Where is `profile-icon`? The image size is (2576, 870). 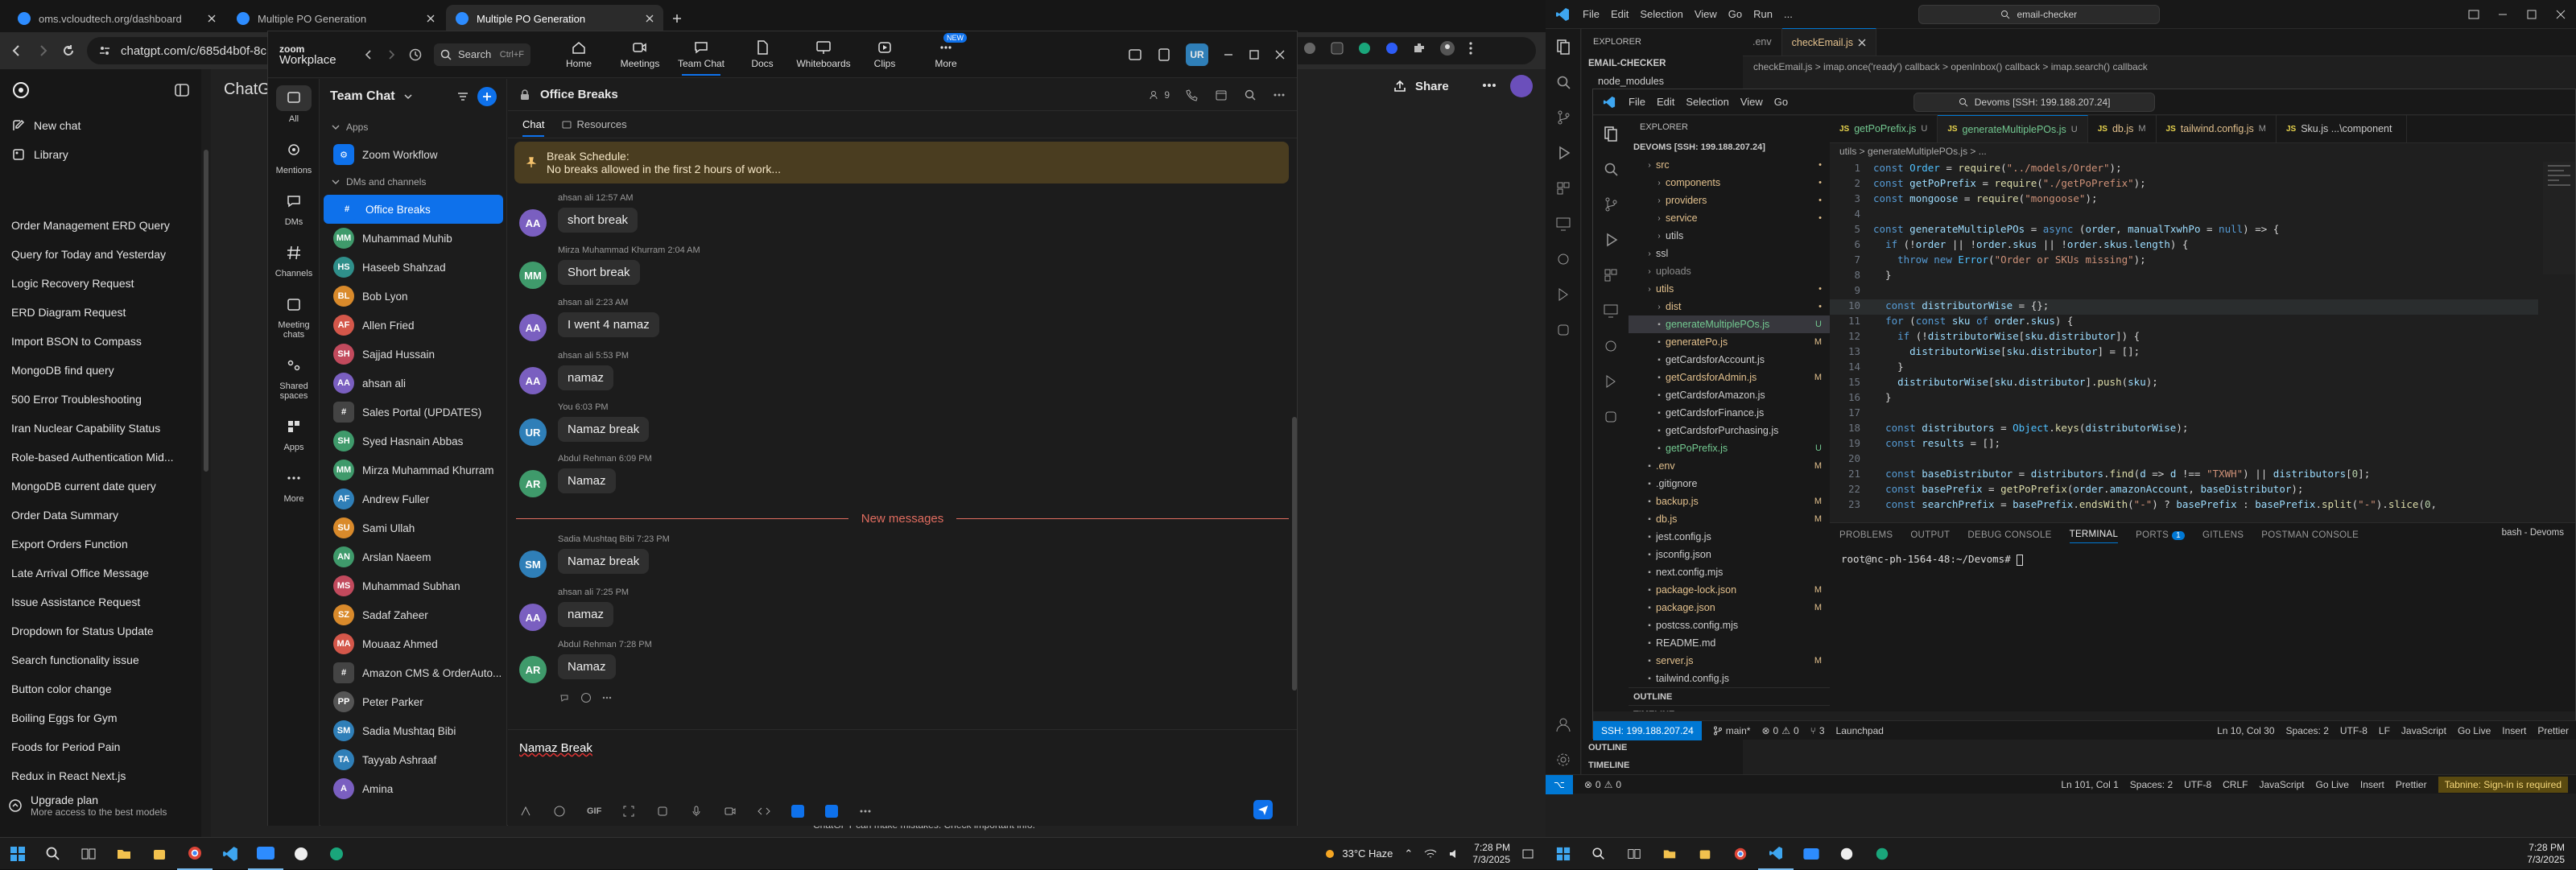
profile-icon is located at coordinates (1447, 48).